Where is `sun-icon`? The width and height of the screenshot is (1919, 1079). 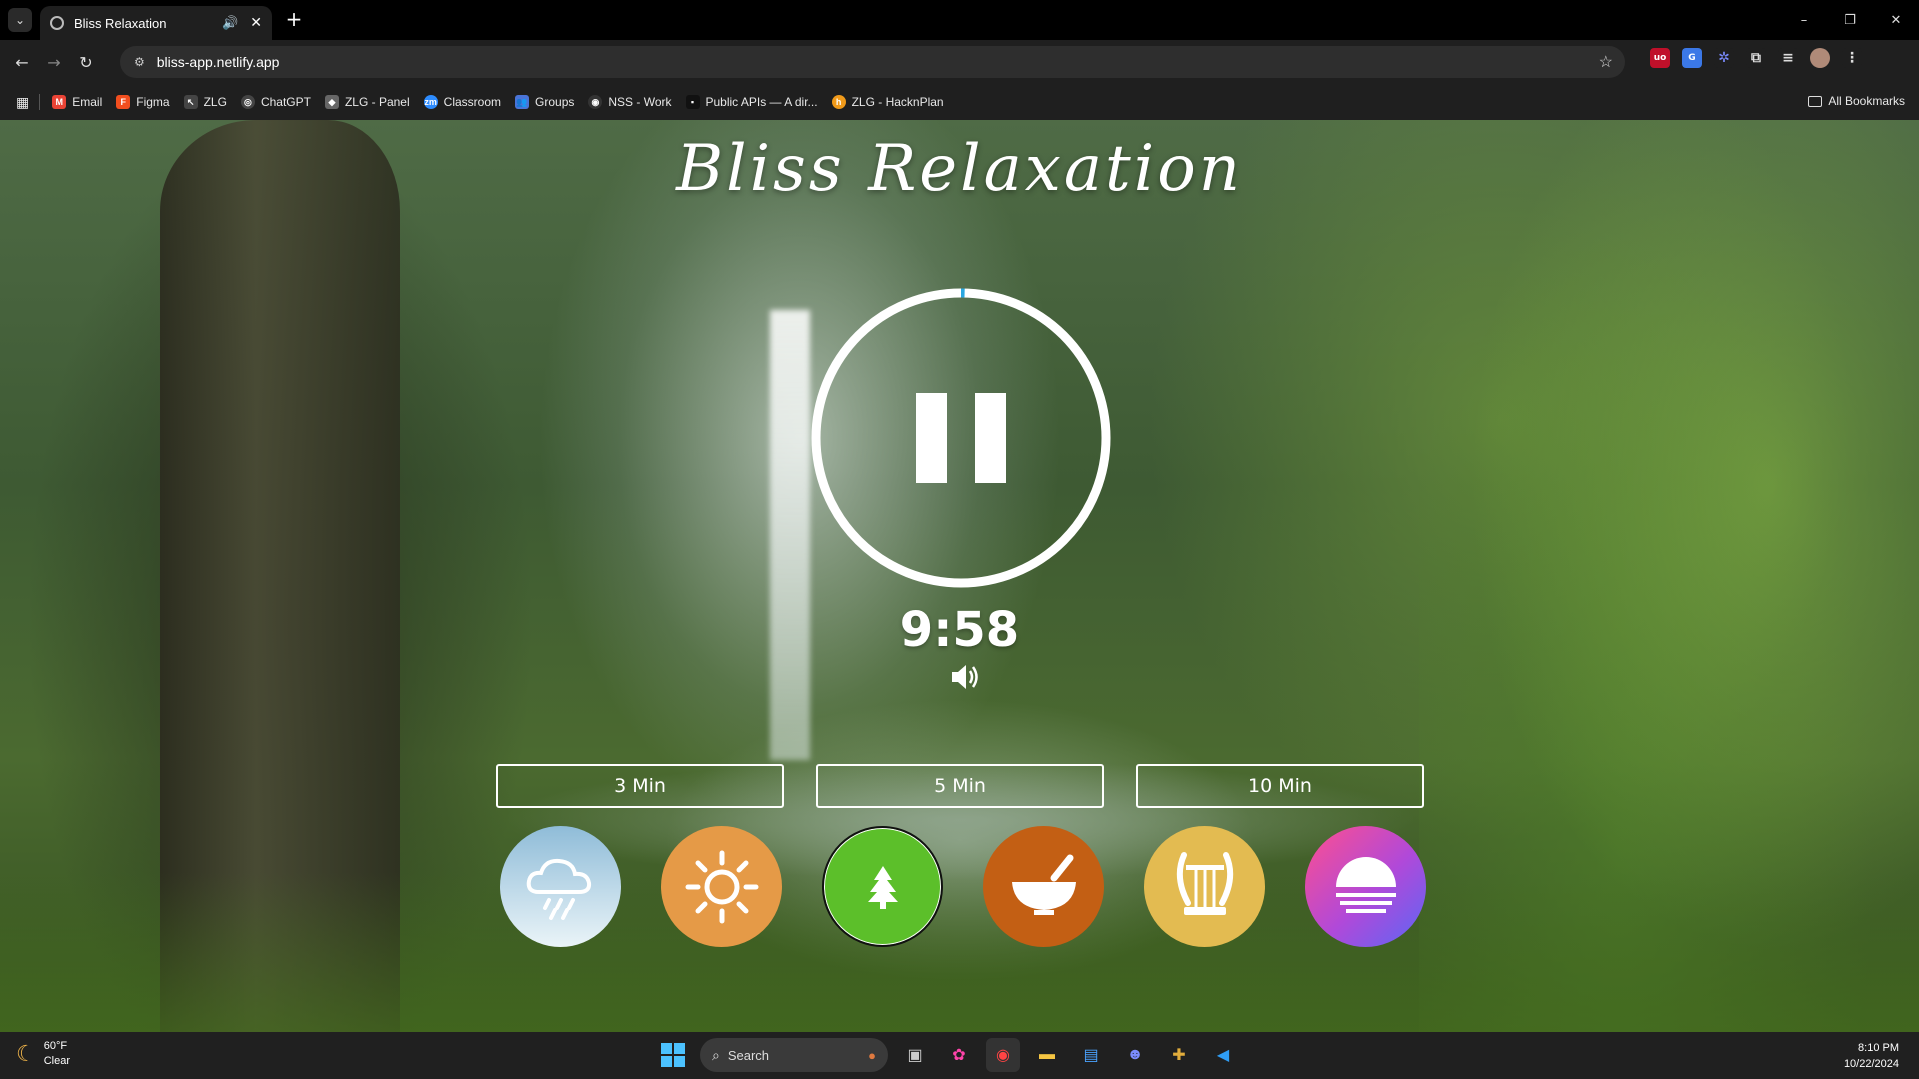
sun-icon is located at coordinates (721, 886).